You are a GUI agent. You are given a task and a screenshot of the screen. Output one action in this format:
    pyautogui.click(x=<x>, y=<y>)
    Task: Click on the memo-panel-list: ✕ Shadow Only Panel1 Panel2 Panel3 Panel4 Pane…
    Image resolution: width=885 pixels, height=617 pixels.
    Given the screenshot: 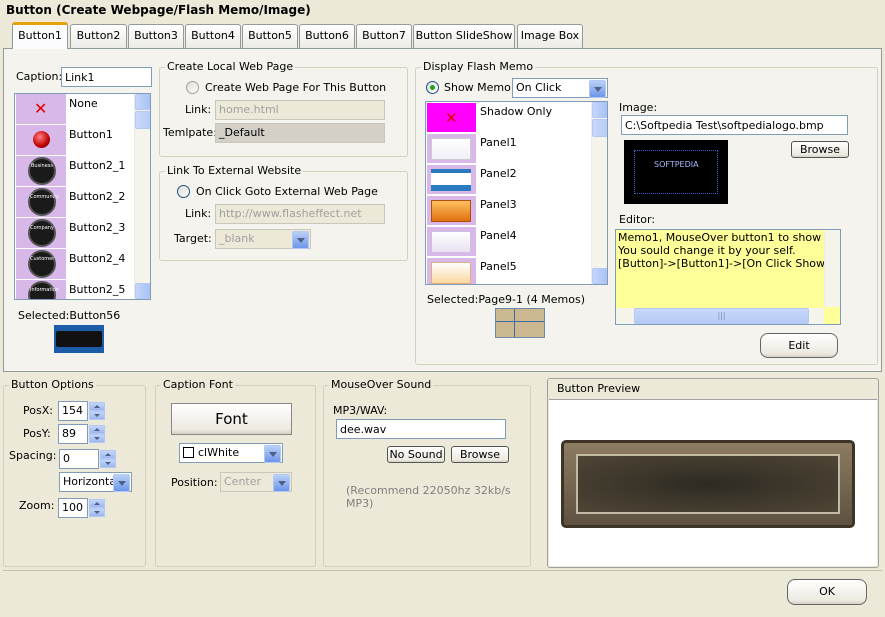 What is the action you would take?
    pyautogui.click(x=516, y=193)
    